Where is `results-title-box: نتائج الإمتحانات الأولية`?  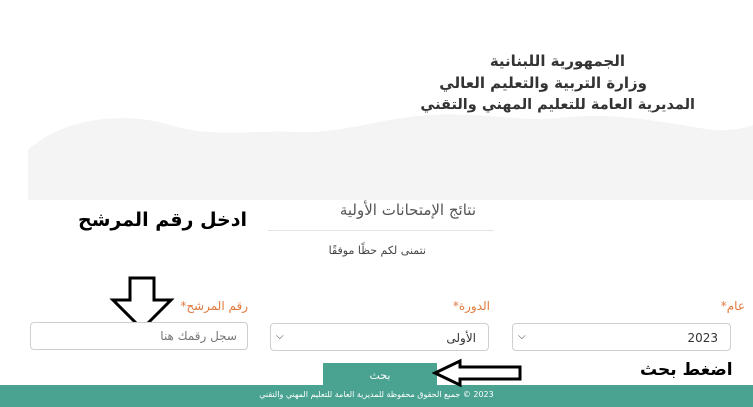 results-title-box: نتائج الإمتحانات الأولية is located at coordinates (381, 214).